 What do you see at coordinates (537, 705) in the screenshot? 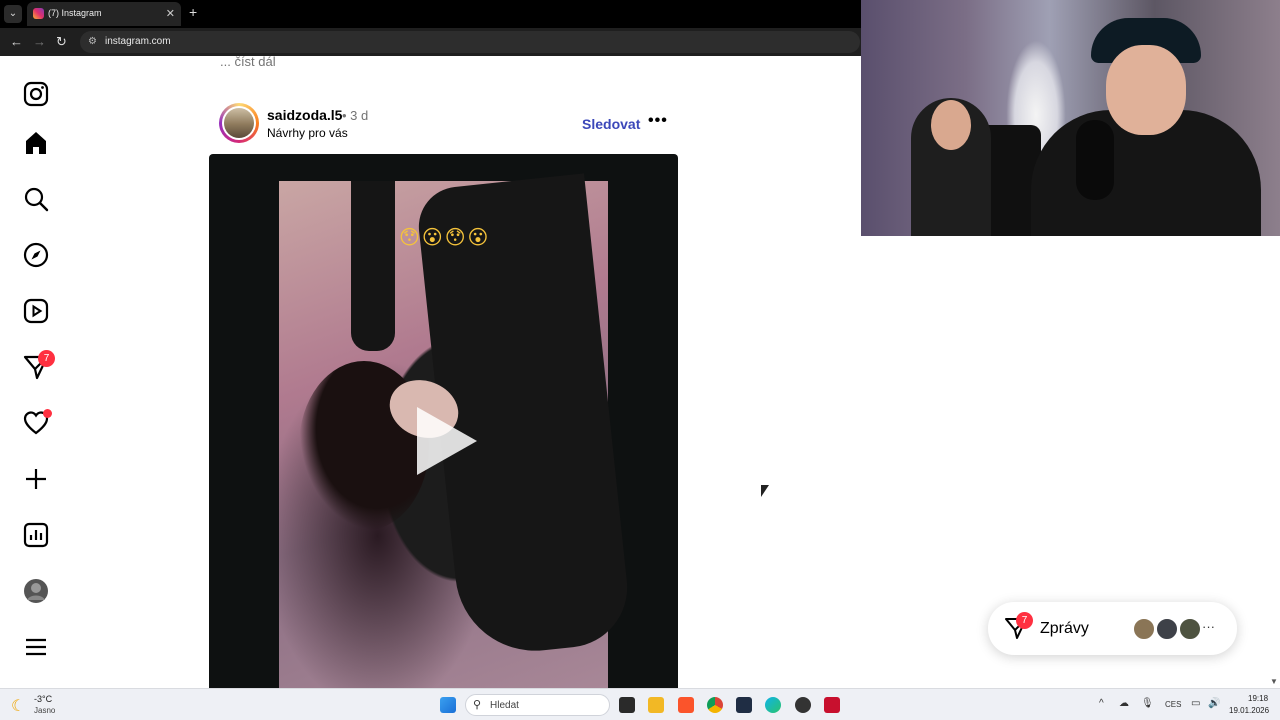
I see `taskbar-search: ⚲ Hledat` at bounding box center [537, 705].